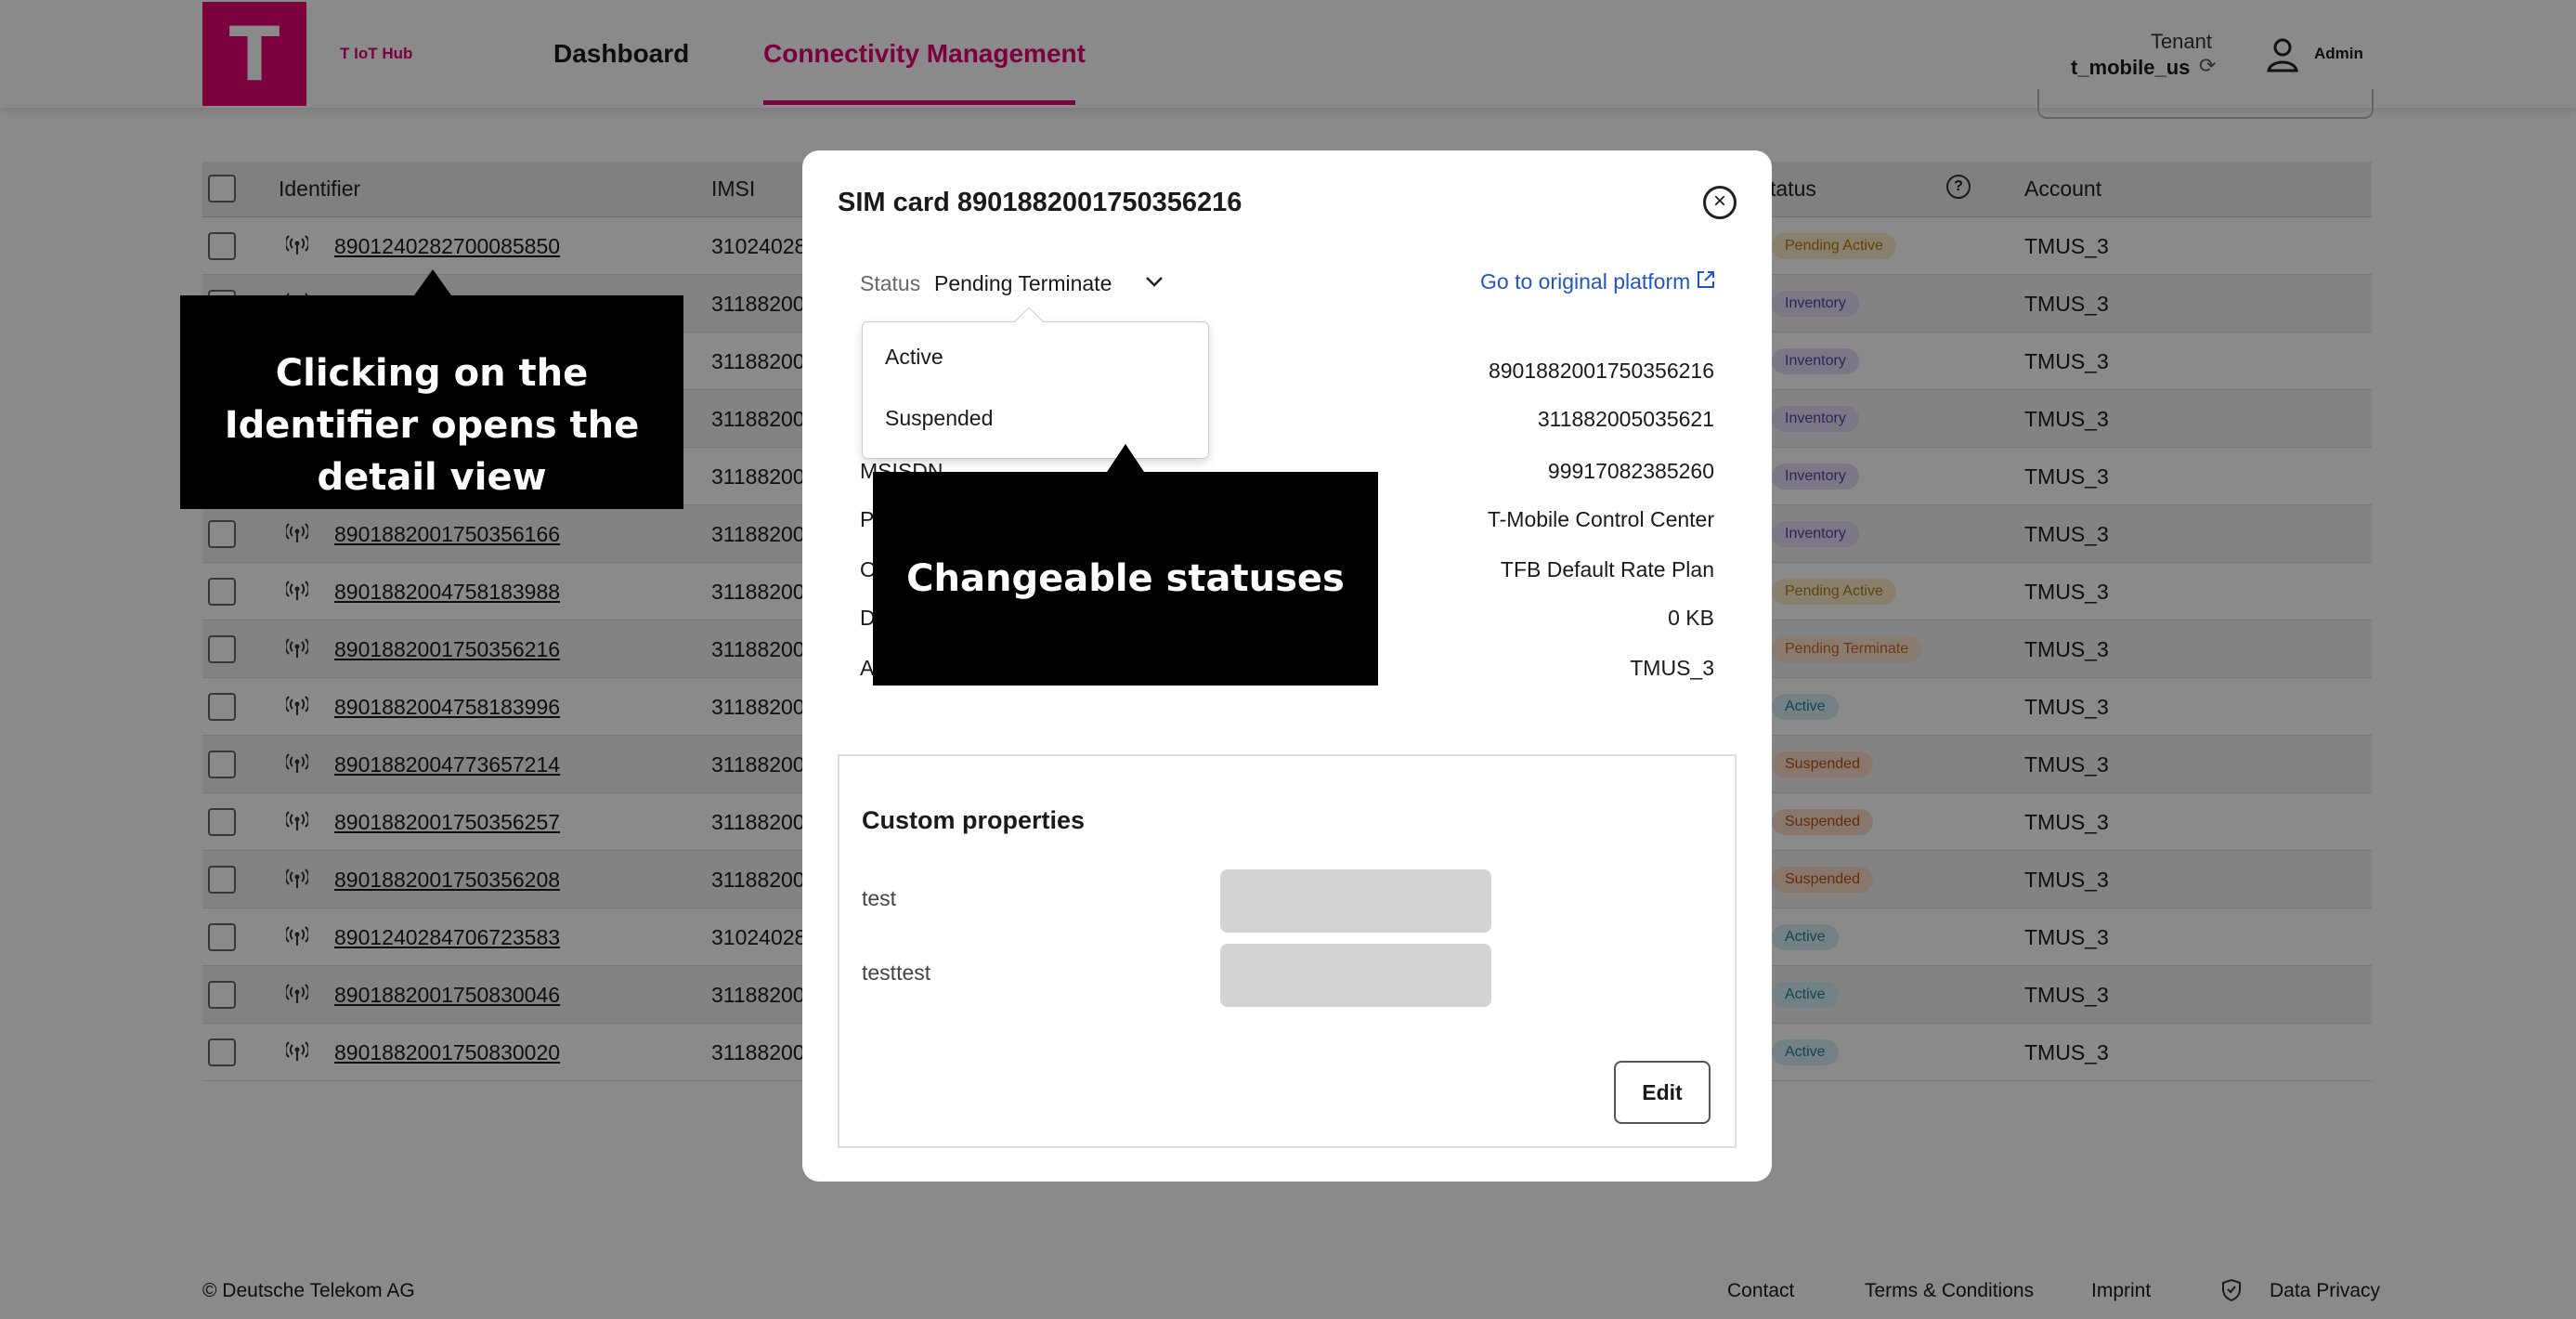  Describe the element at coordinates (880, 898) in the screenshot. I see `property-label-test: test` at that location.